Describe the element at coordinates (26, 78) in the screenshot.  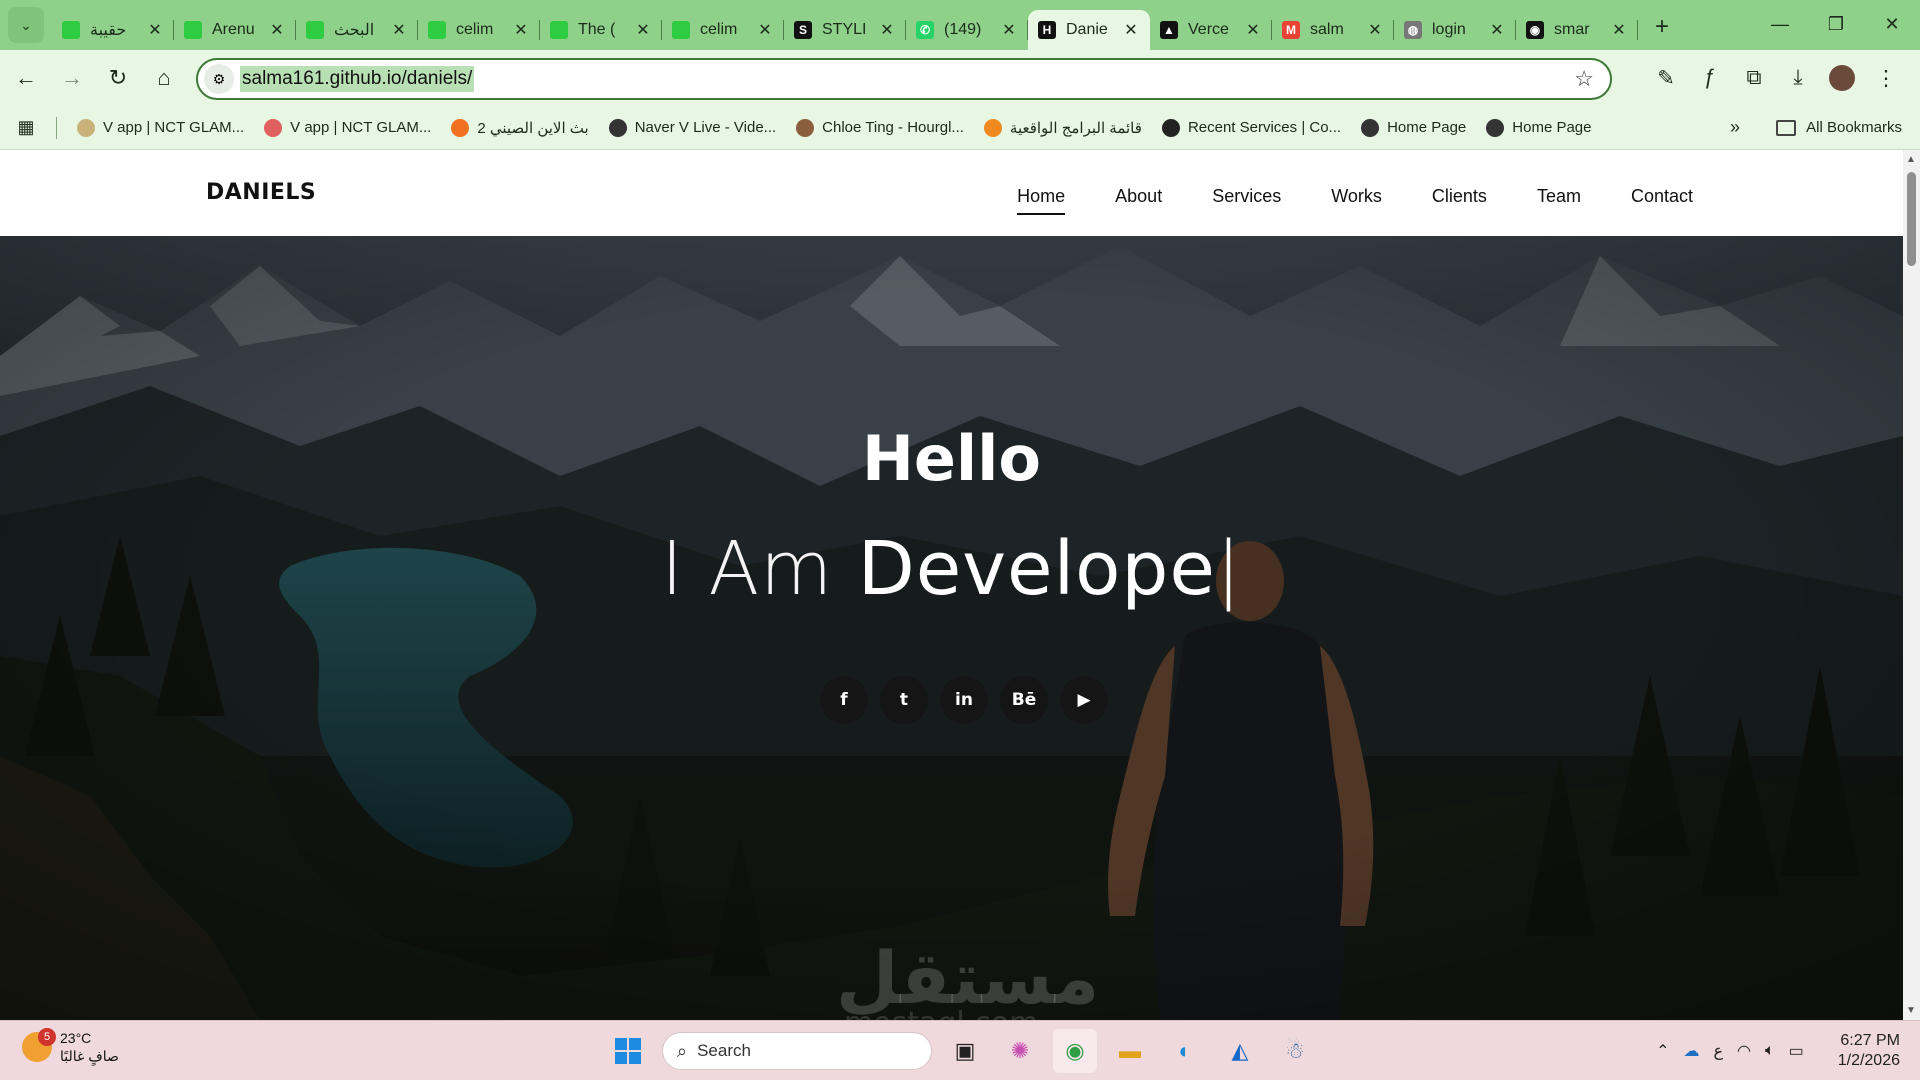
I see `back-icon: ←` at that location.